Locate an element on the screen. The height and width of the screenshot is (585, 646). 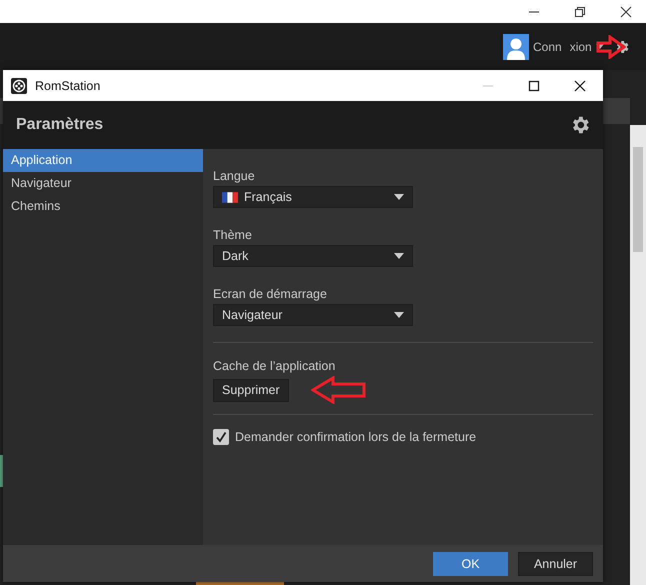
account-label: Conn is located at coordinates (547, 47).